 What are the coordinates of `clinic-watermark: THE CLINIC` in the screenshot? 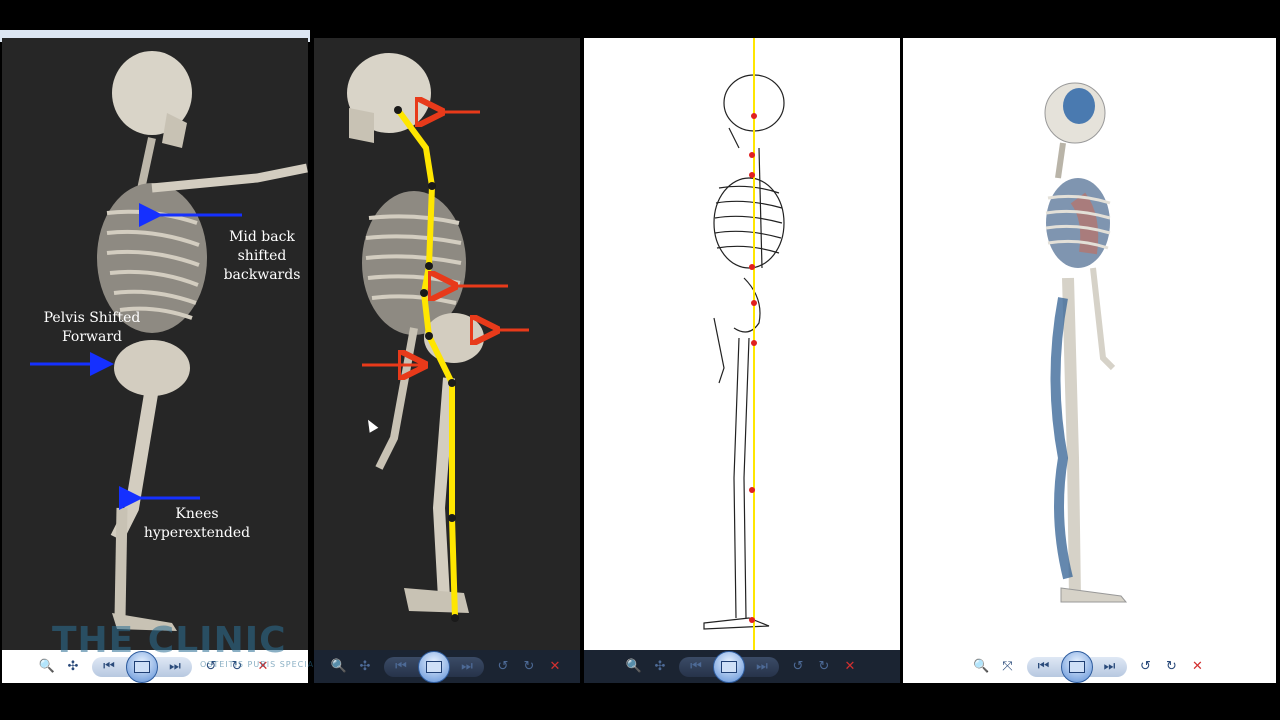 It's located at (169, 640).